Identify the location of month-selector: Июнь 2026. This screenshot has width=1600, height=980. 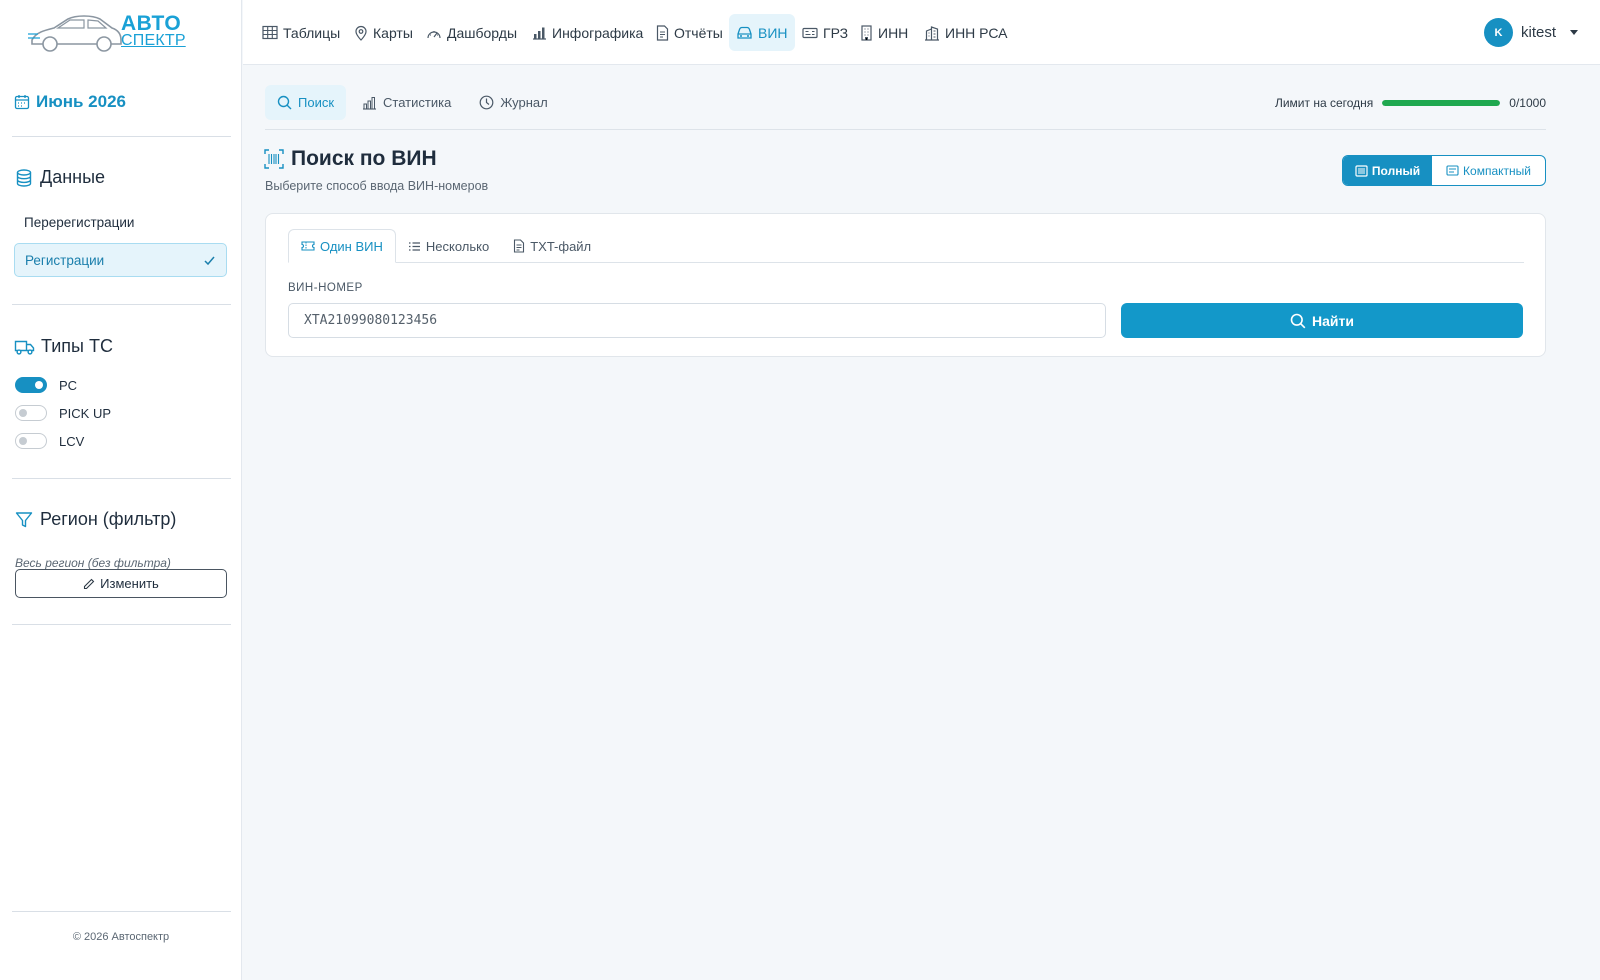
(70, 102).